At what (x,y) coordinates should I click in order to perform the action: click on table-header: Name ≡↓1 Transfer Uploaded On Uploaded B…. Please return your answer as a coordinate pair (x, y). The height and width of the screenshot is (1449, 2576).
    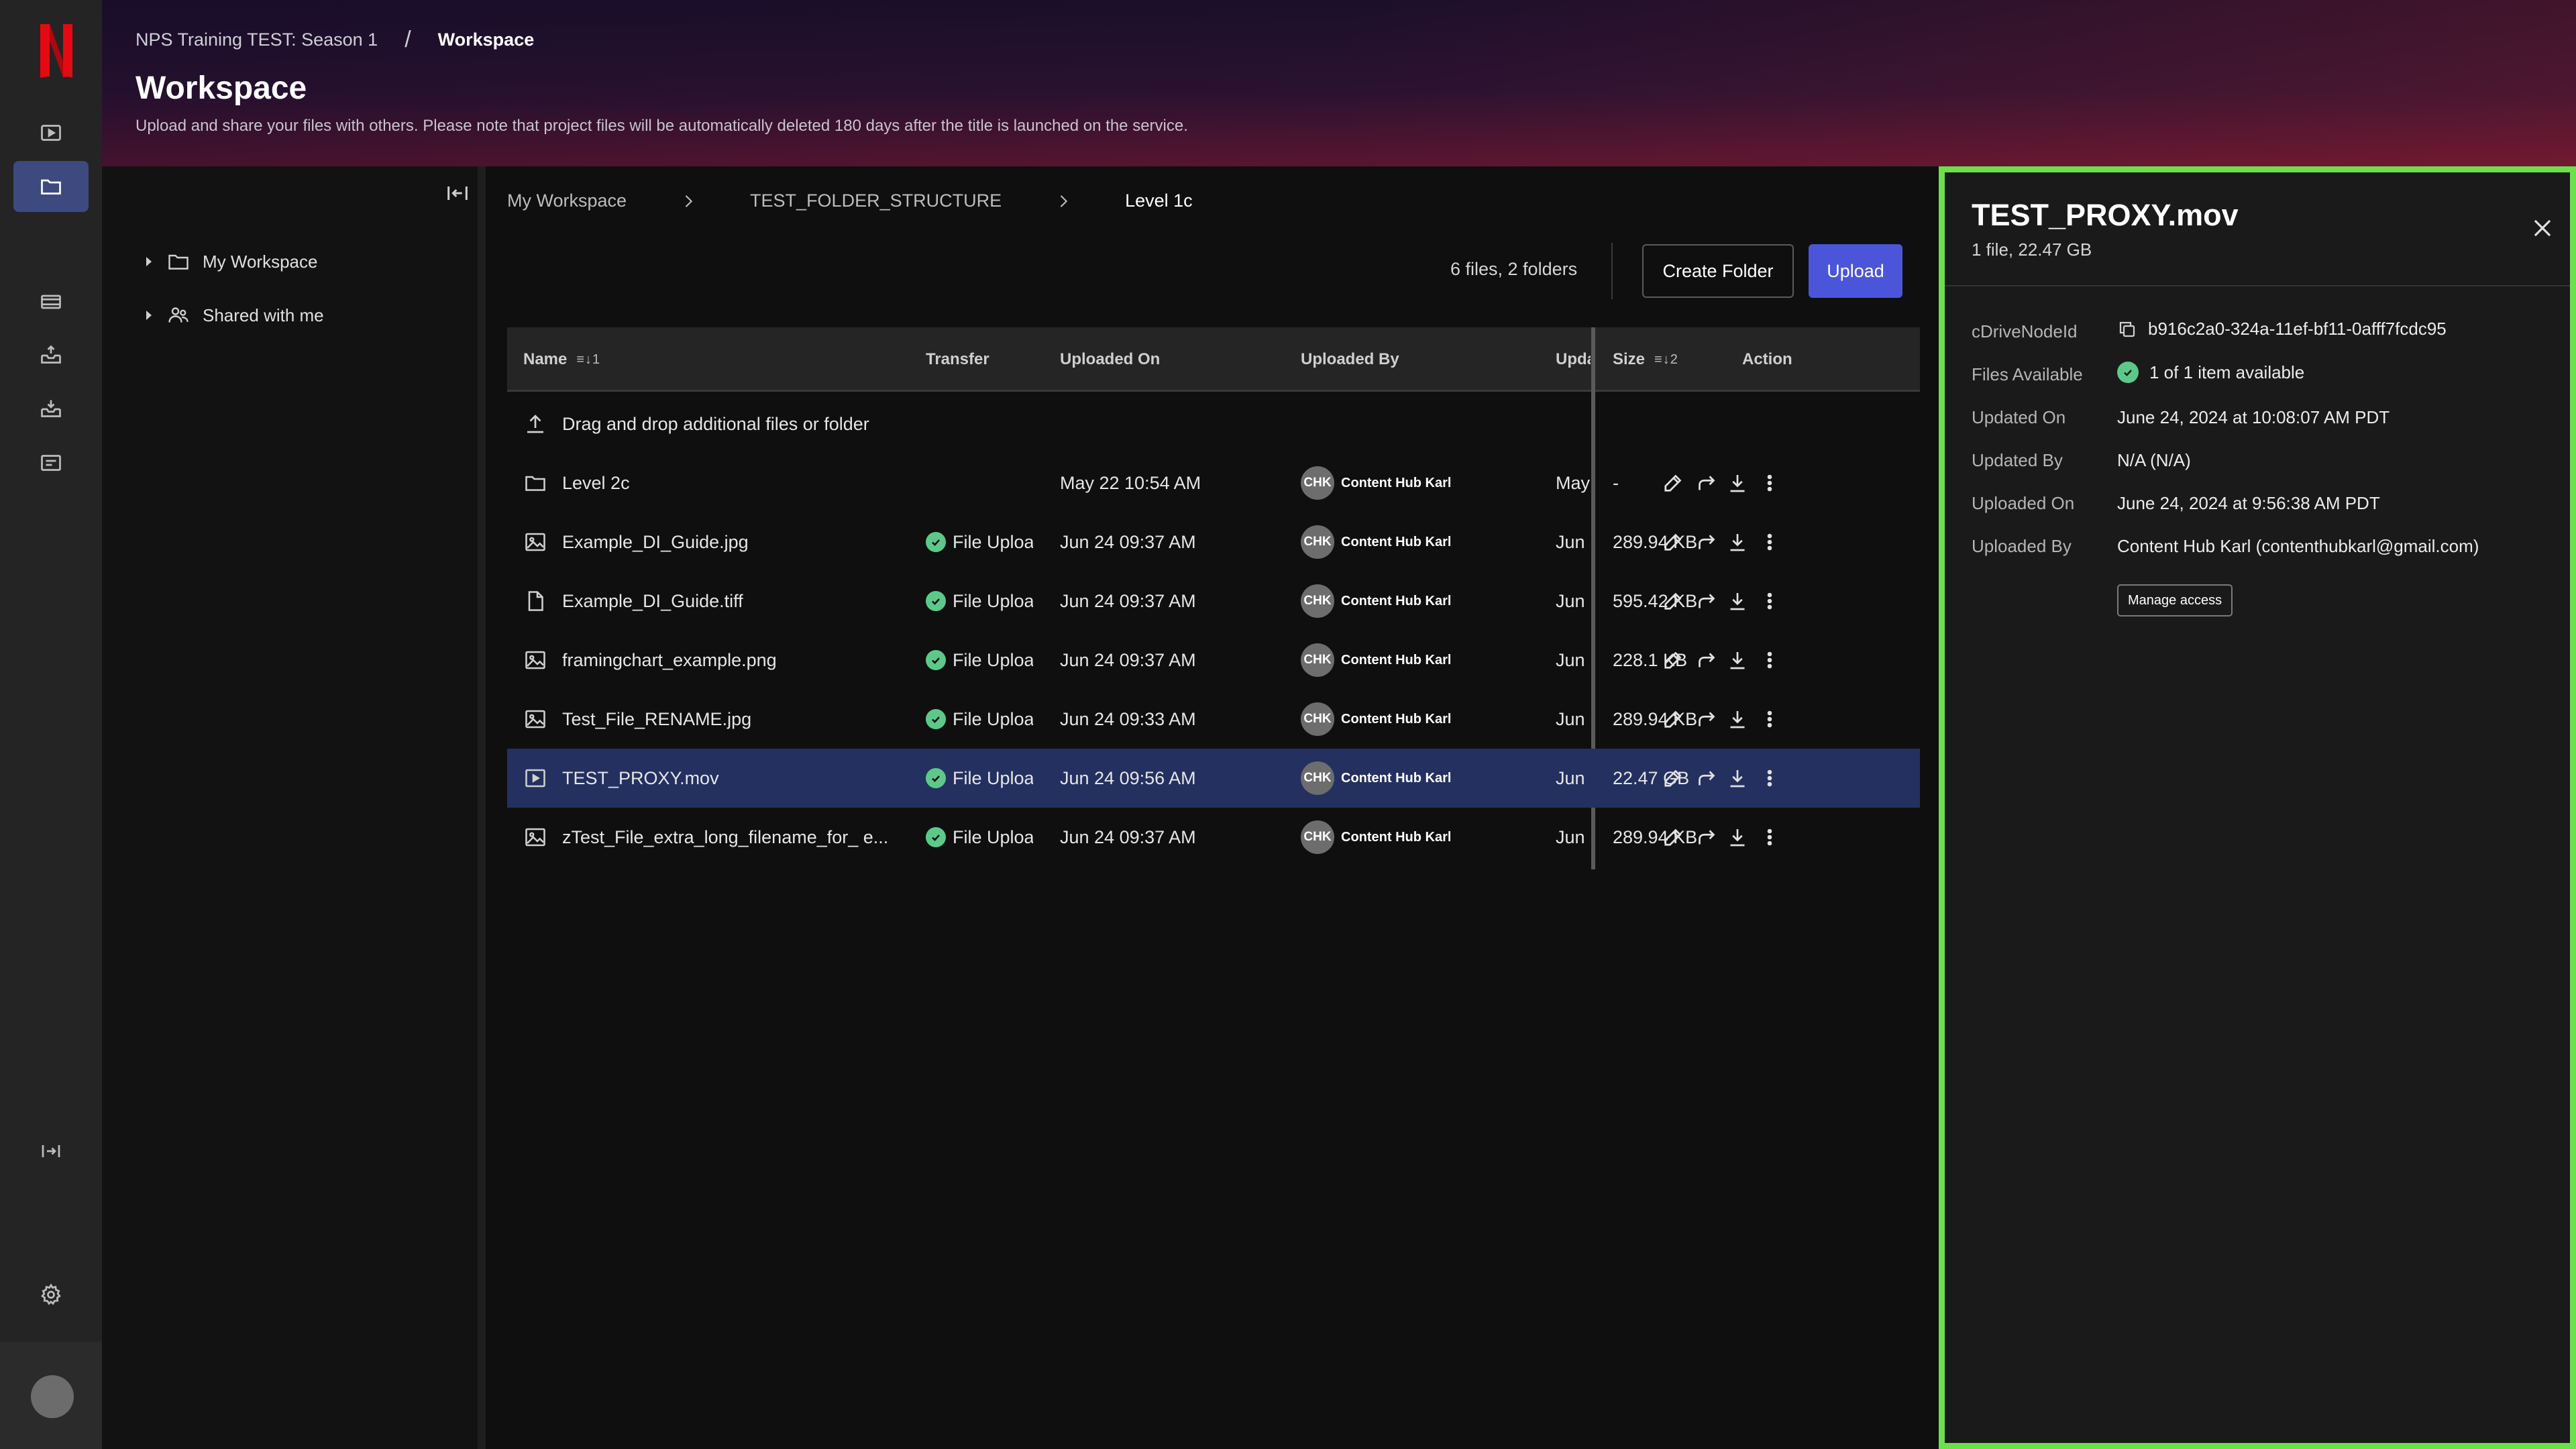
    Looking at the image, I should click on (1213, 359).